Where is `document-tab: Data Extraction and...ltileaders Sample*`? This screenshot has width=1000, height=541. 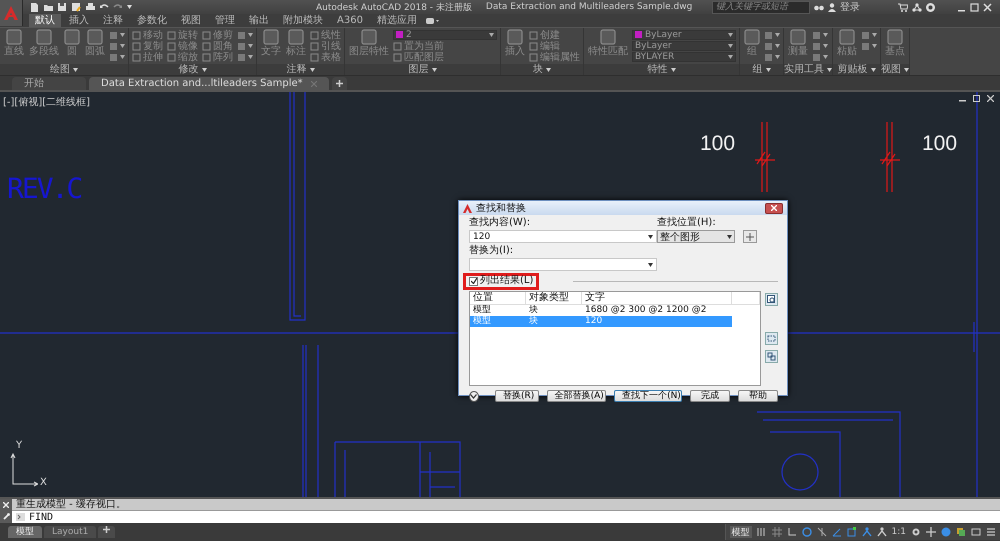
document-tab: Data Extraction and...ltileaders Sample* is located at coordinates (209, 83).